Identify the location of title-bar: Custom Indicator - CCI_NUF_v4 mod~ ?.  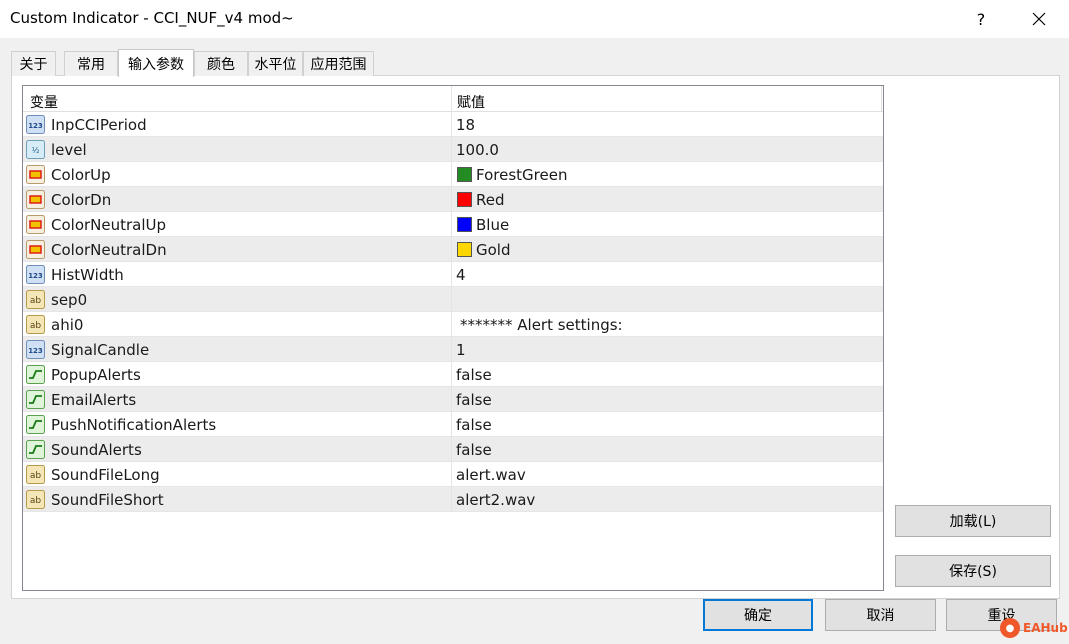
(534, 19).